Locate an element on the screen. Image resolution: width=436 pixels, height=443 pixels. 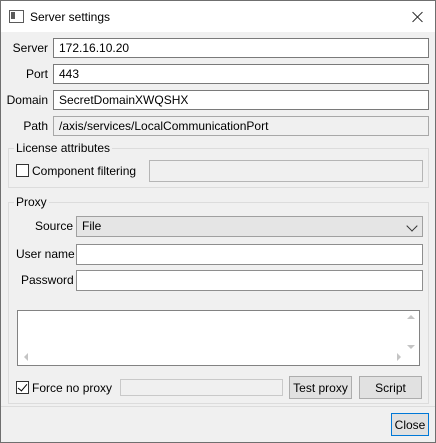
window-title: Server settings is located at coordinates (70, 17).